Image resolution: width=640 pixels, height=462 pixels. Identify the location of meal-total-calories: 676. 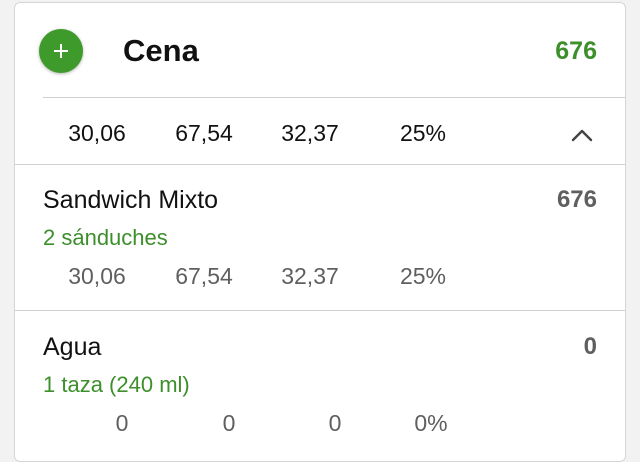
(576, 51).